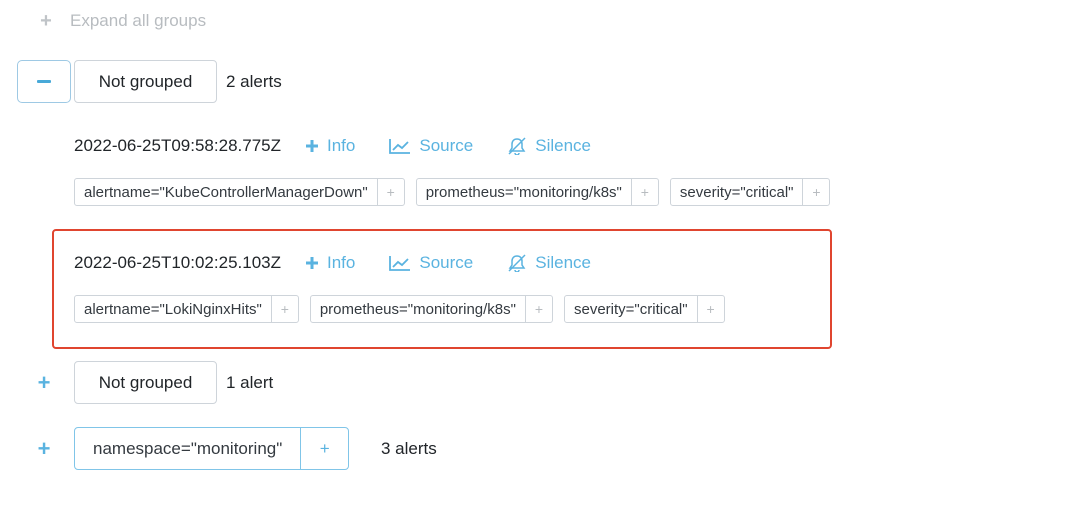 The width and height of the screenshot is (1080, 511). I want to click on group-alert-count: 3 alerts, so click(409, 448).